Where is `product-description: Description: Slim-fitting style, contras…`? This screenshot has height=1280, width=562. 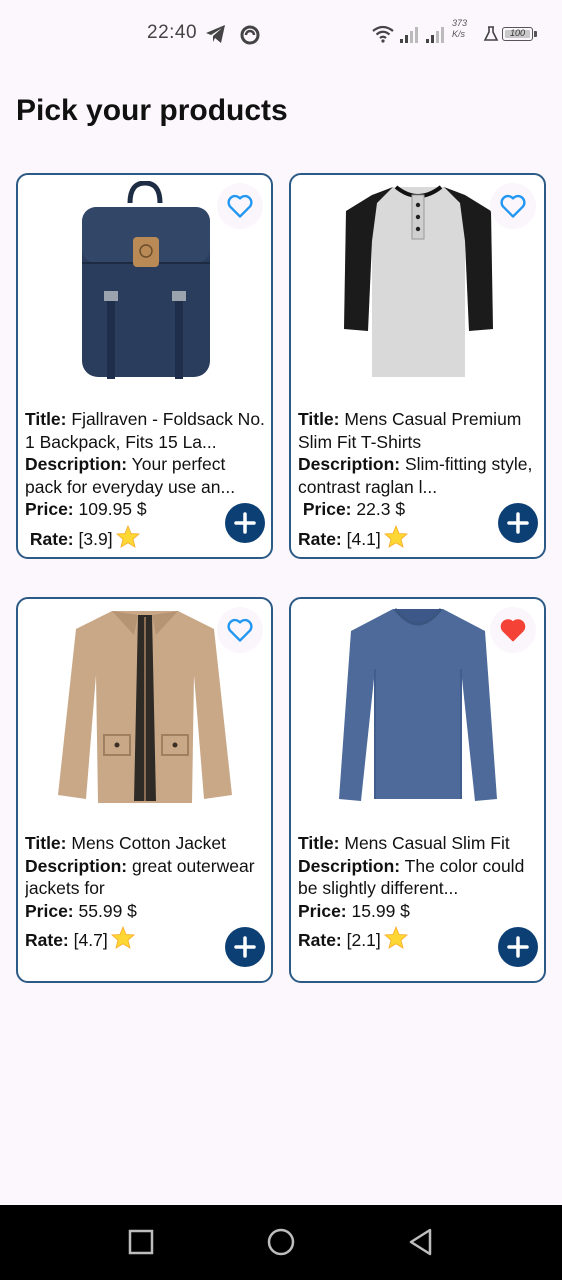 product-description: Description: Slim-fitting style, contras… is located at coordinates (415, 475).